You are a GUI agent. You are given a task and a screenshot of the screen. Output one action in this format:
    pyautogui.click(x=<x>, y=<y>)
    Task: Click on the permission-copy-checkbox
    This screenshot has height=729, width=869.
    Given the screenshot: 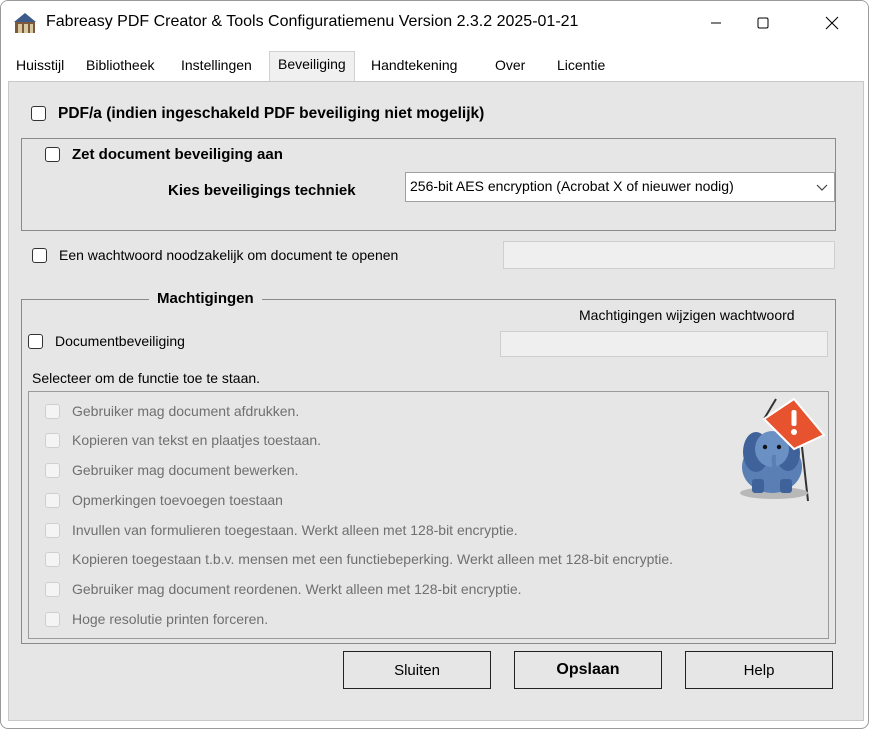 What is the action you would take?
    pyautogui.click(x=52, y=440)
    